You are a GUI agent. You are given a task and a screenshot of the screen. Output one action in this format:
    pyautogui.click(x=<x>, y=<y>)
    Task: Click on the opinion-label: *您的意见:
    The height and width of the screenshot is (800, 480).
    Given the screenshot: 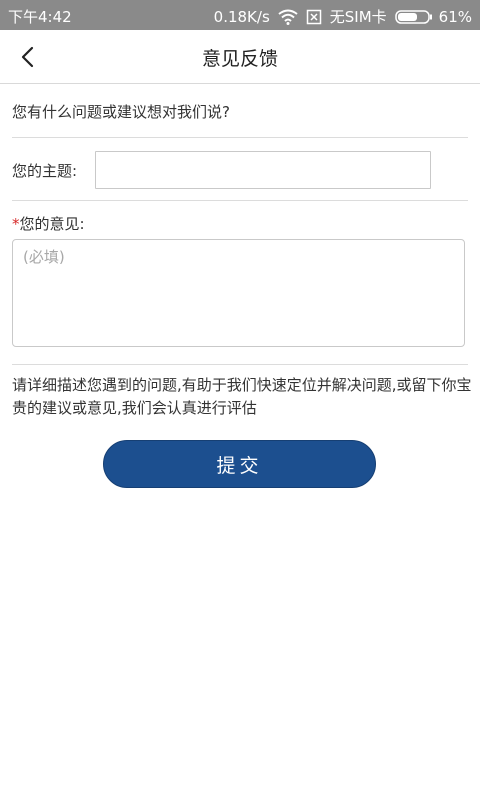 What is the action you would take?
    pyautogui.click(x=48, y=223)
    